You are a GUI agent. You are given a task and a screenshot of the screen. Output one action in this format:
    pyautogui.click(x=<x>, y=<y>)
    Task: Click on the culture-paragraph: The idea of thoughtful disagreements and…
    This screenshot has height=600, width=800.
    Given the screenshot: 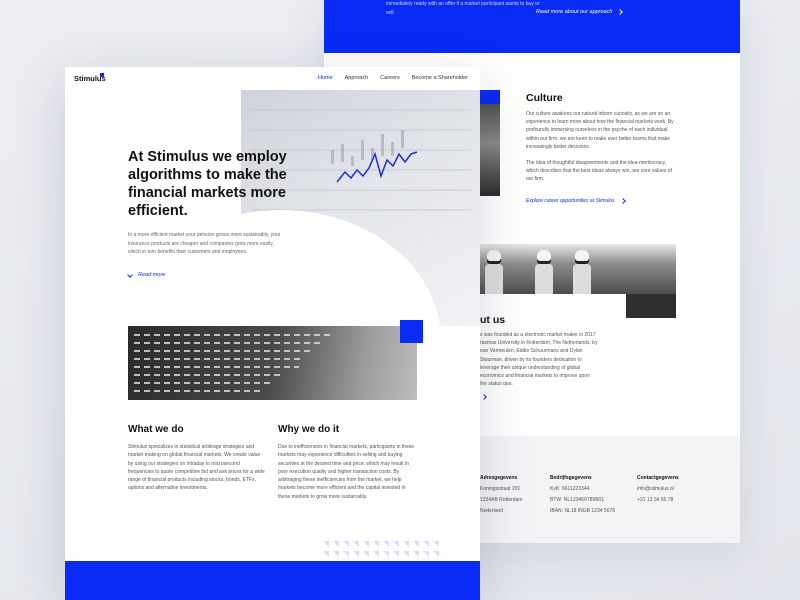 What is the action you would take?
    pyautogui.click(x=599, y=171)
    